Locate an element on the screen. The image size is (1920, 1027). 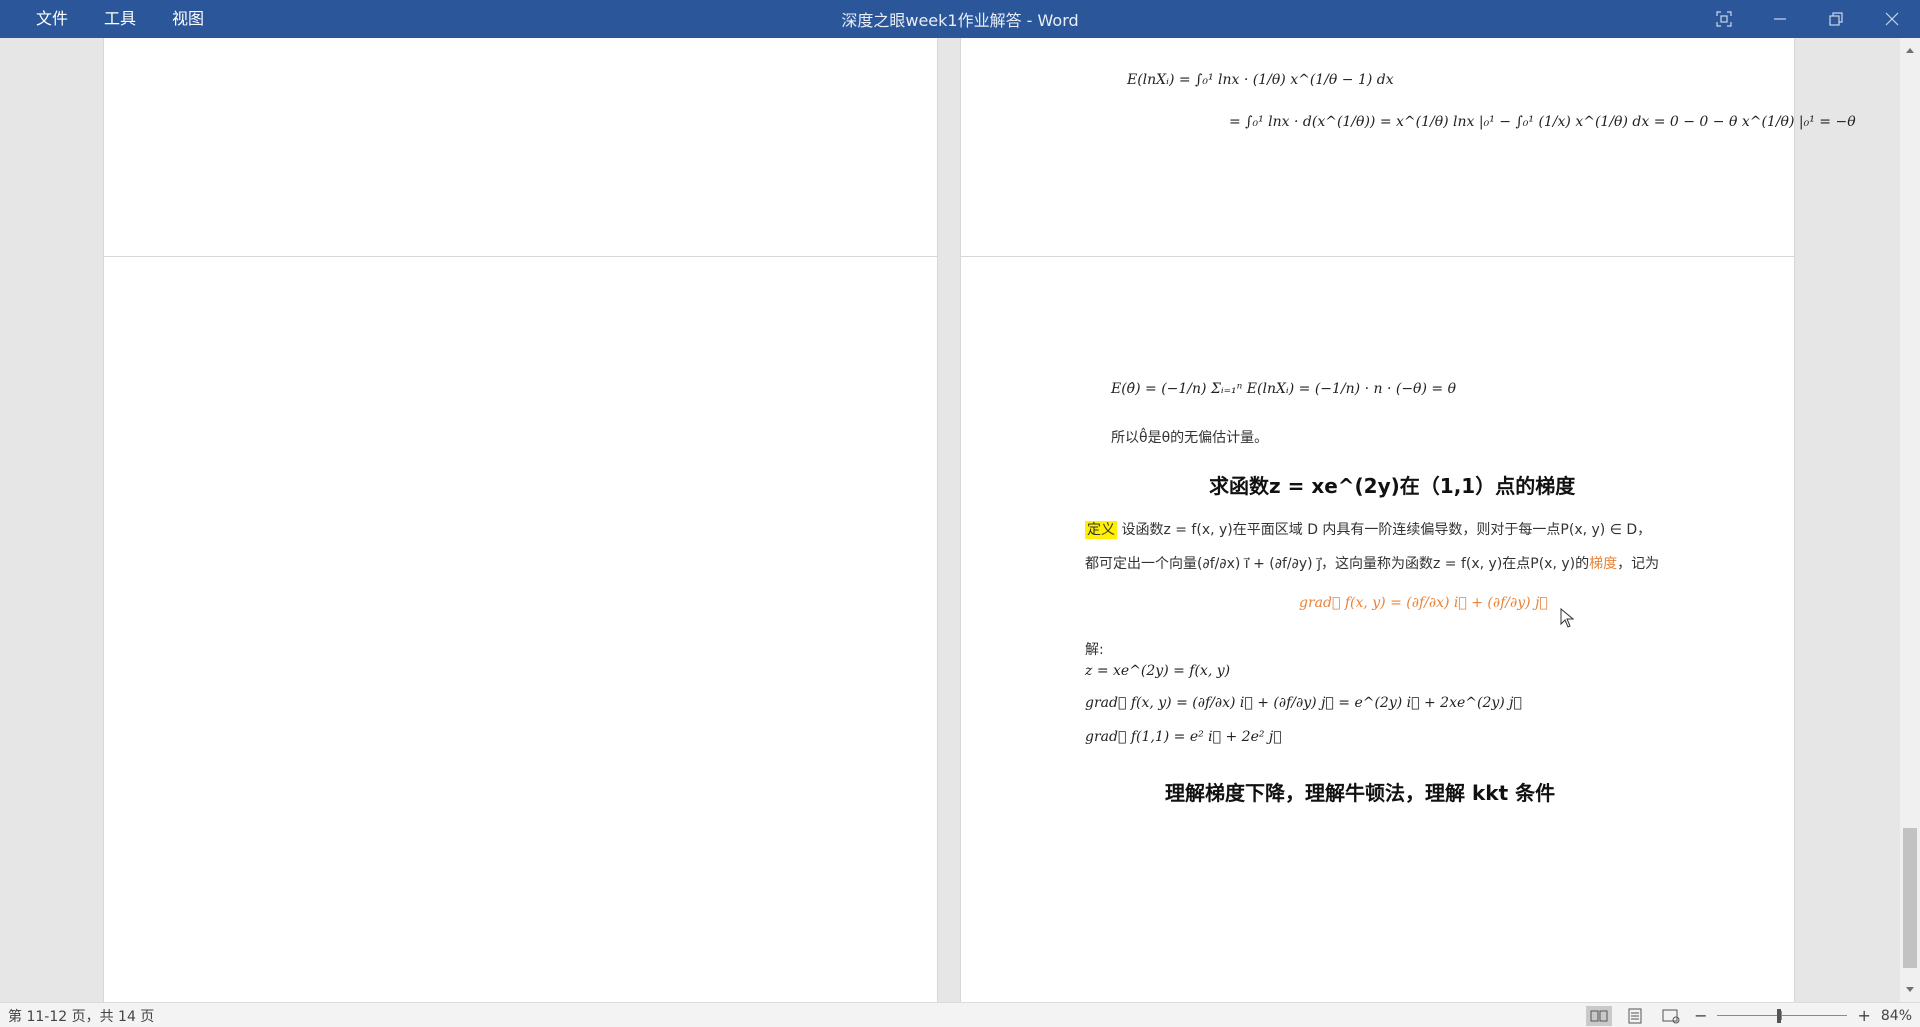
zoom-slider is located at coordinates (1782, 1016).